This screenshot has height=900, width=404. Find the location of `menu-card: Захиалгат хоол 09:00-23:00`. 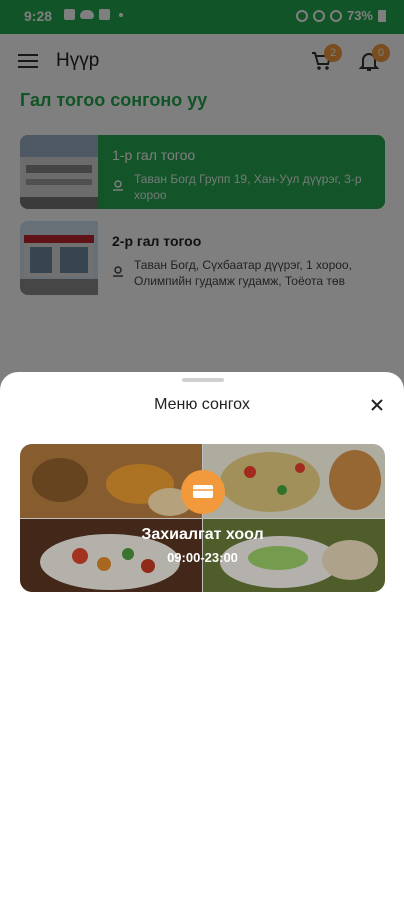

menu-card: Захиалгат хоол 09:00-23:00 is located at coordinates (202, 518).